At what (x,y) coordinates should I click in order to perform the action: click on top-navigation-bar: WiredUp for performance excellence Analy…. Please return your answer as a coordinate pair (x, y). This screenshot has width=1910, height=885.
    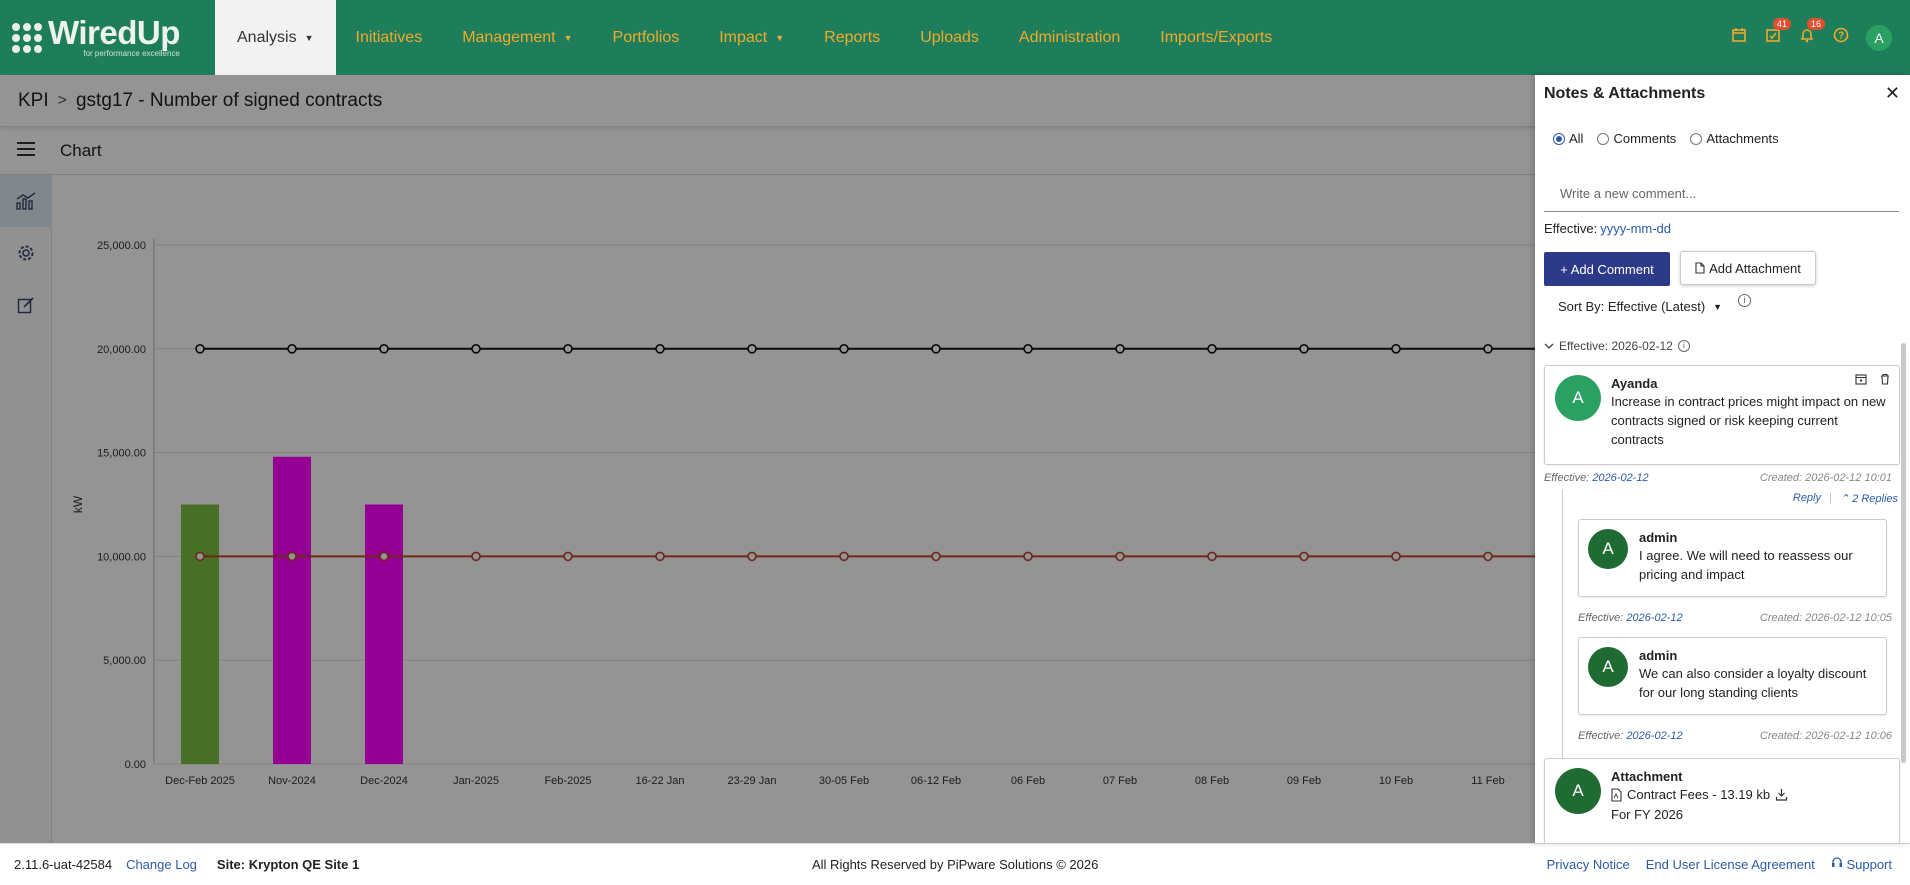
    Looking at the image, I should click on (955, 37).